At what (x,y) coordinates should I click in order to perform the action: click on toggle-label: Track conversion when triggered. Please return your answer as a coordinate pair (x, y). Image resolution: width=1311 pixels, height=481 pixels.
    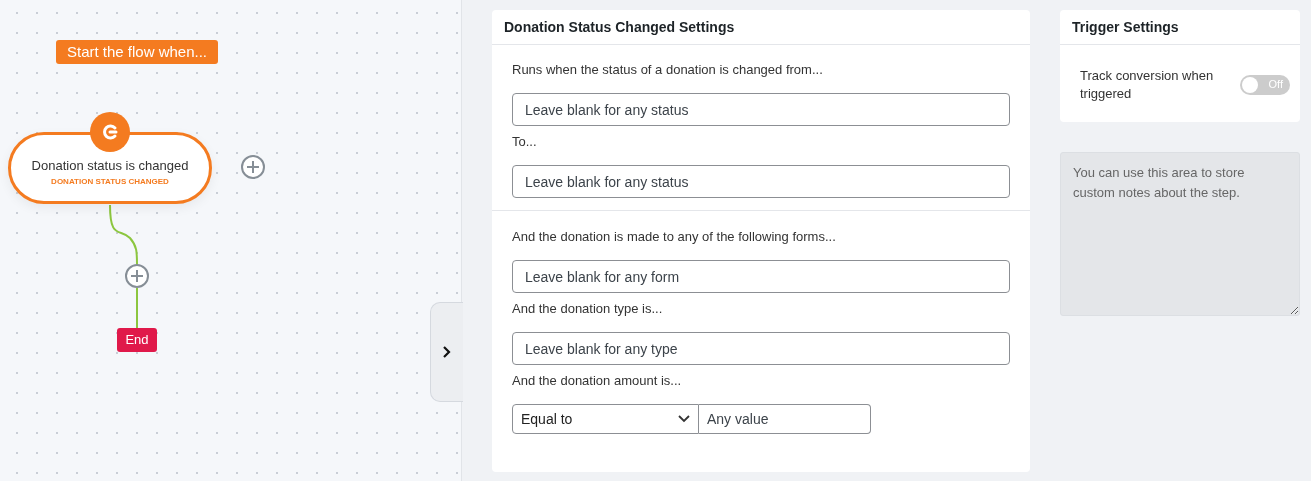
    Looking at the image, I should click on (1147, 85).